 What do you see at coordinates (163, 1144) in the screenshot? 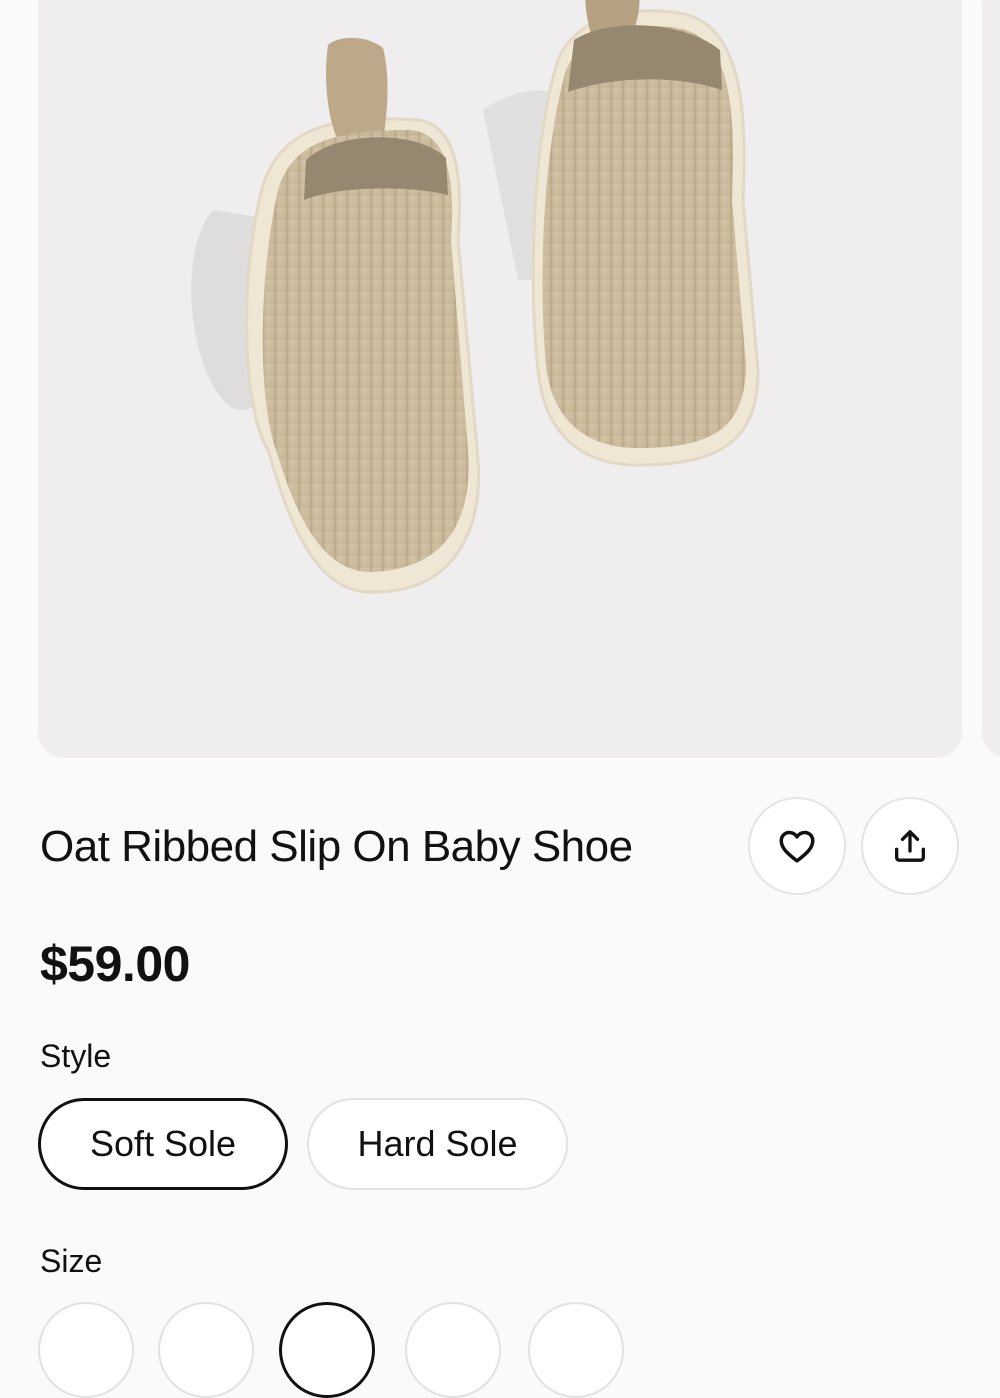
I see `style-option-soft-sole: Soft Sole` at bounding box center [163, 1144].